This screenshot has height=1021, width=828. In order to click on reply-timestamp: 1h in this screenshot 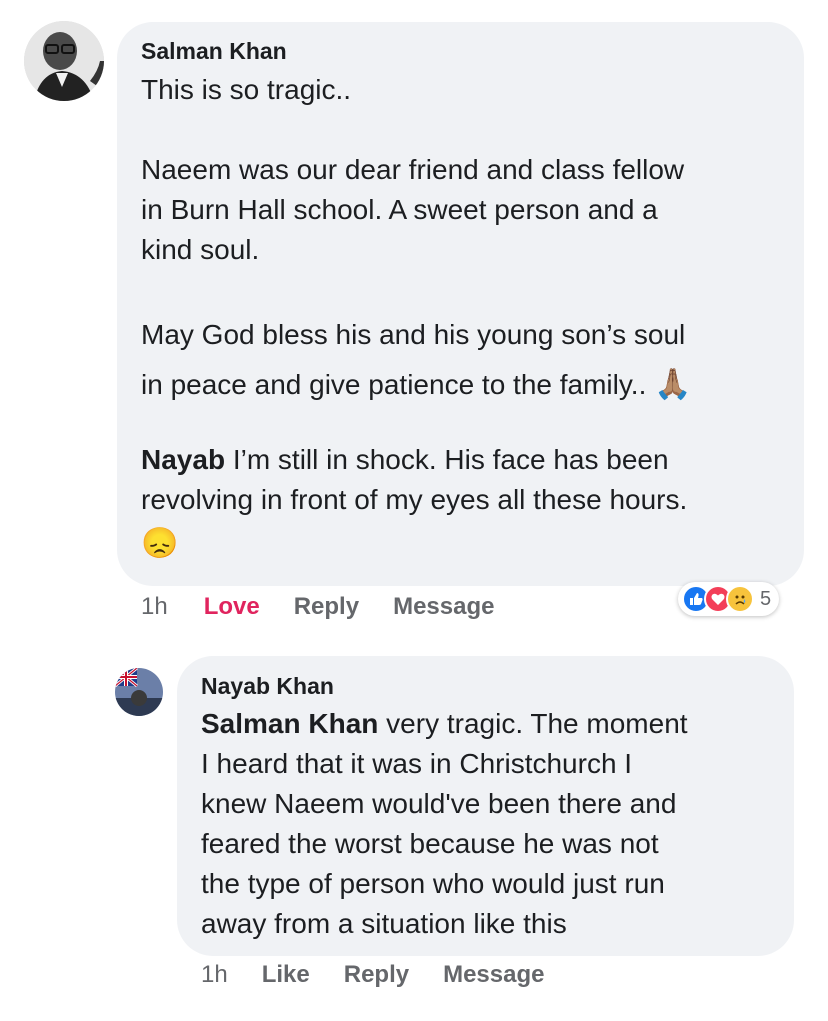, I will do `click(214, 975)`.